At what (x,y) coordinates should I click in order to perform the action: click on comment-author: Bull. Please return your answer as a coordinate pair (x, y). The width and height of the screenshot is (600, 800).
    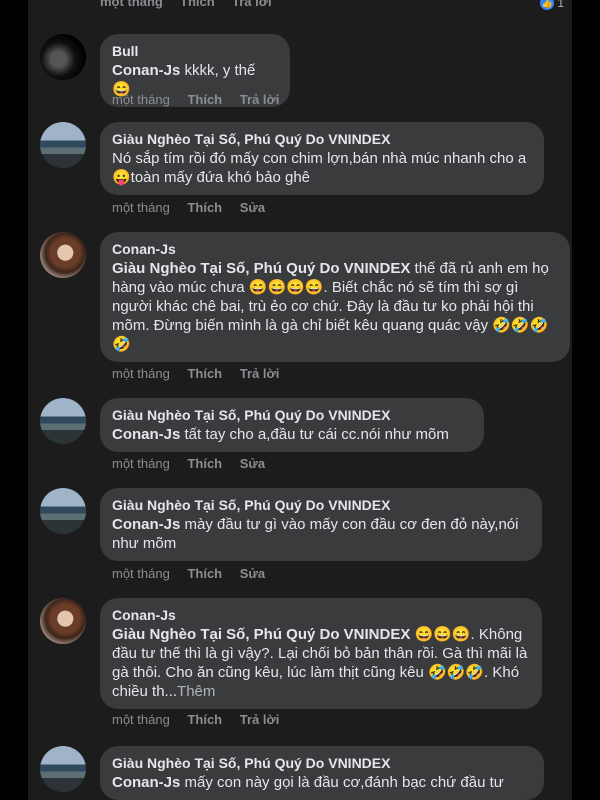
    Looking at the image, I should click on (195, 51).